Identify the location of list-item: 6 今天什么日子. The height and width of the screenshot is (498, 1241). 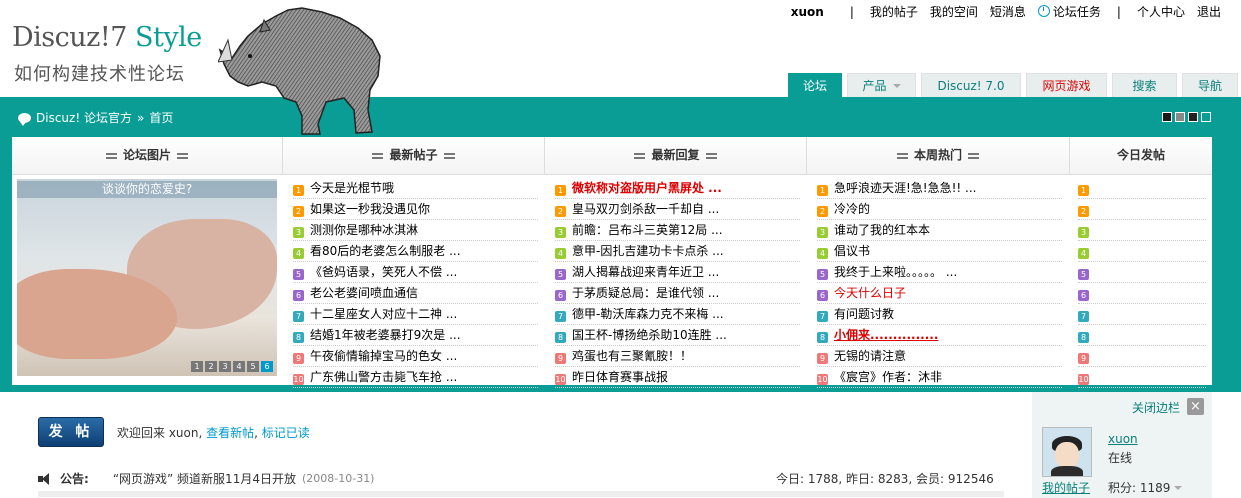
(939, 293).